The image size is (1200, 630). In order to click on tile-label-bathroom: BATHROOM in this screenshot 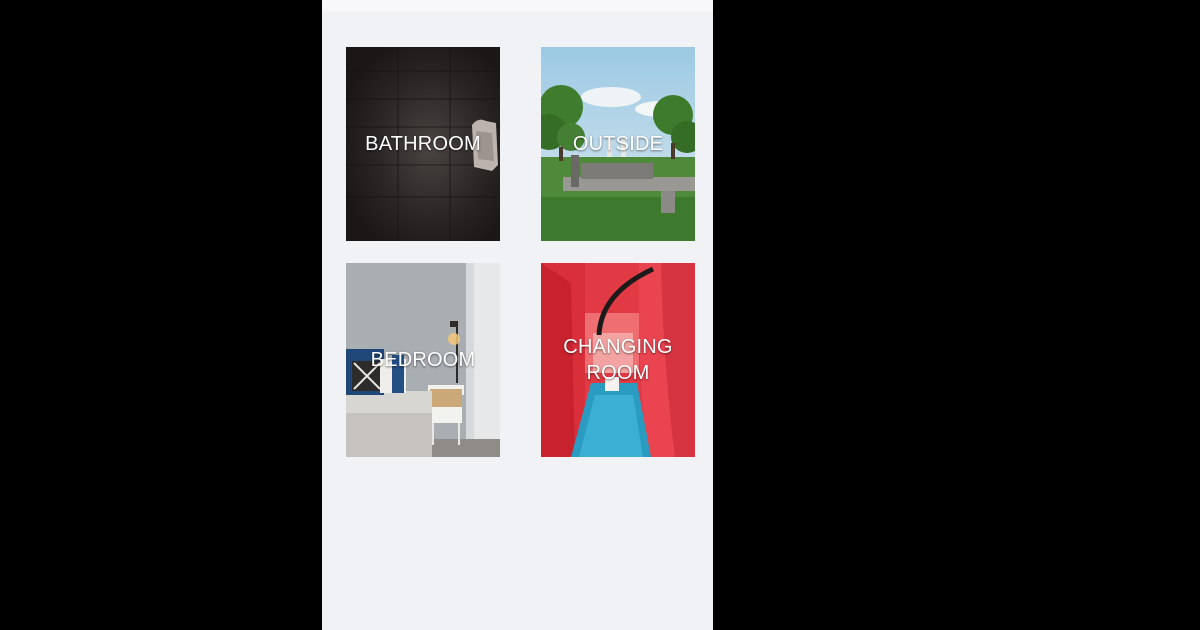, I will do `click(423, 144)`.